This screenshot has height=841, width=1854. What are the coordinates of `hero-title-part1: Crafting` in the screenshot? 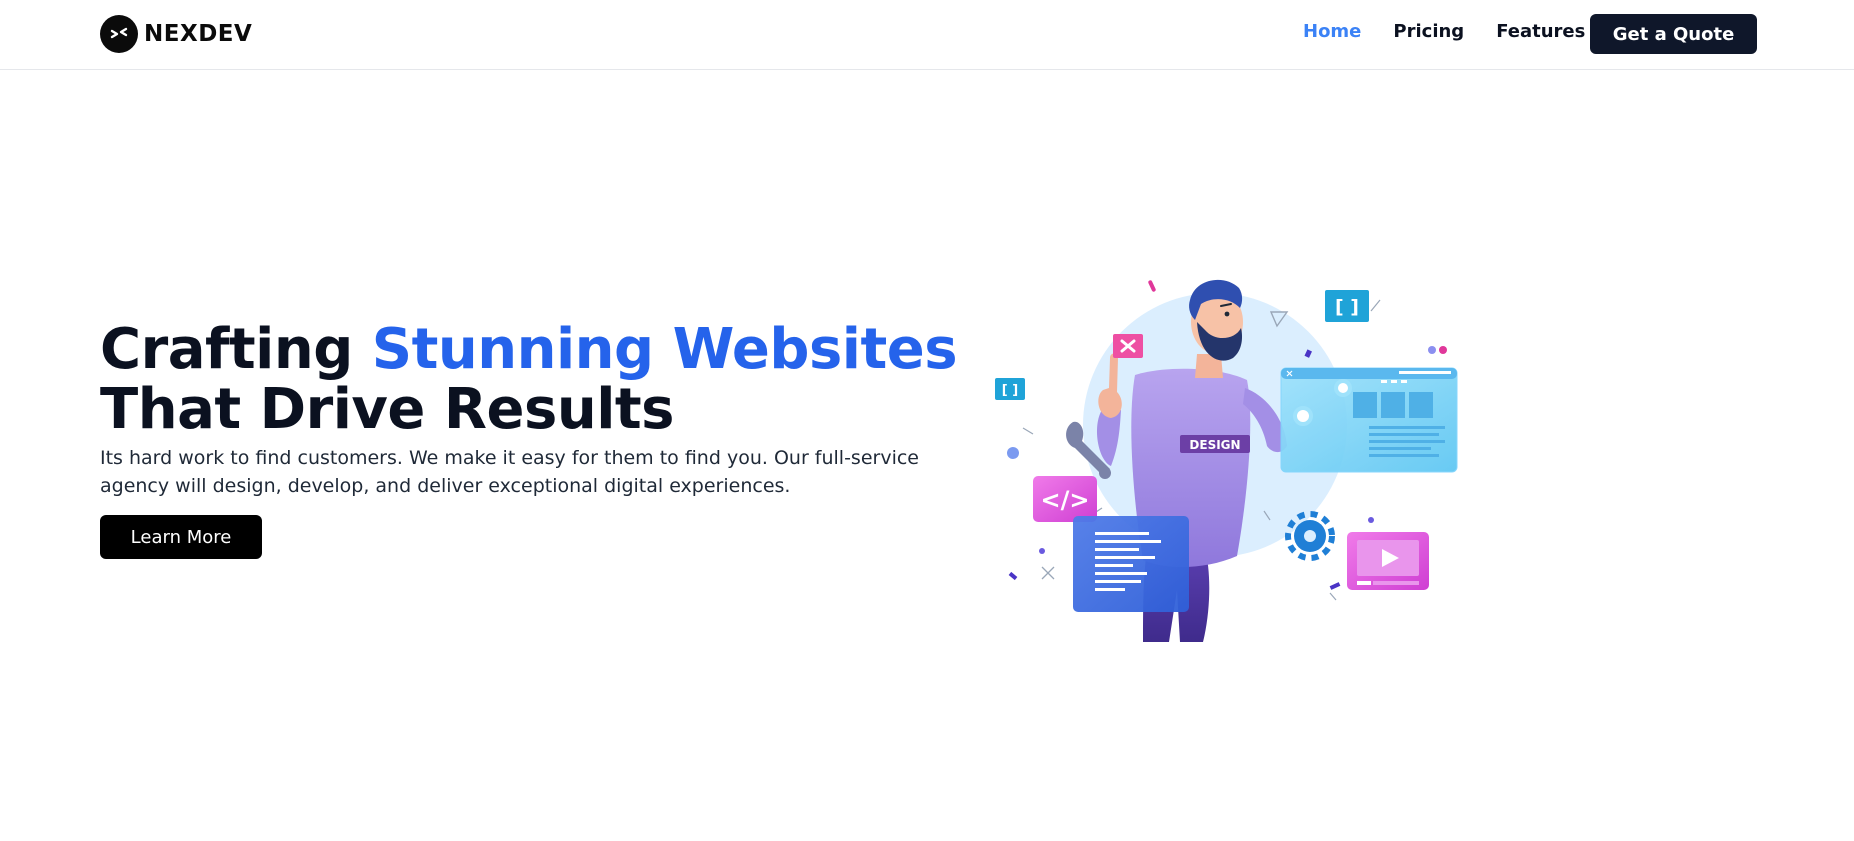 It's located at (236, 349).